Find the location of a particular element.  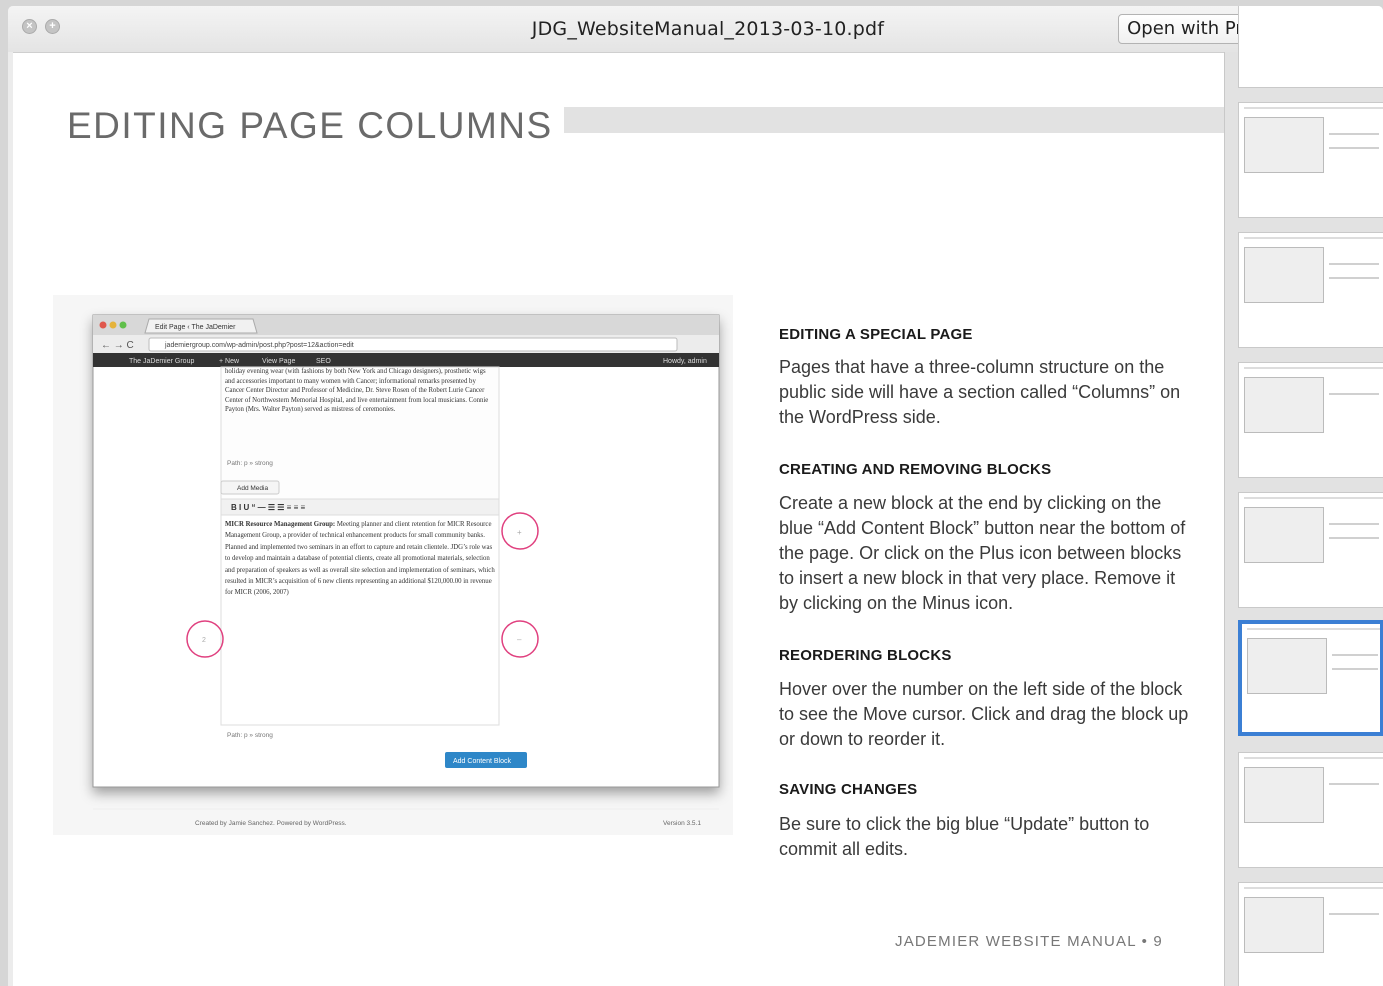

admin-new: + New is located at coordinates (229, 361).